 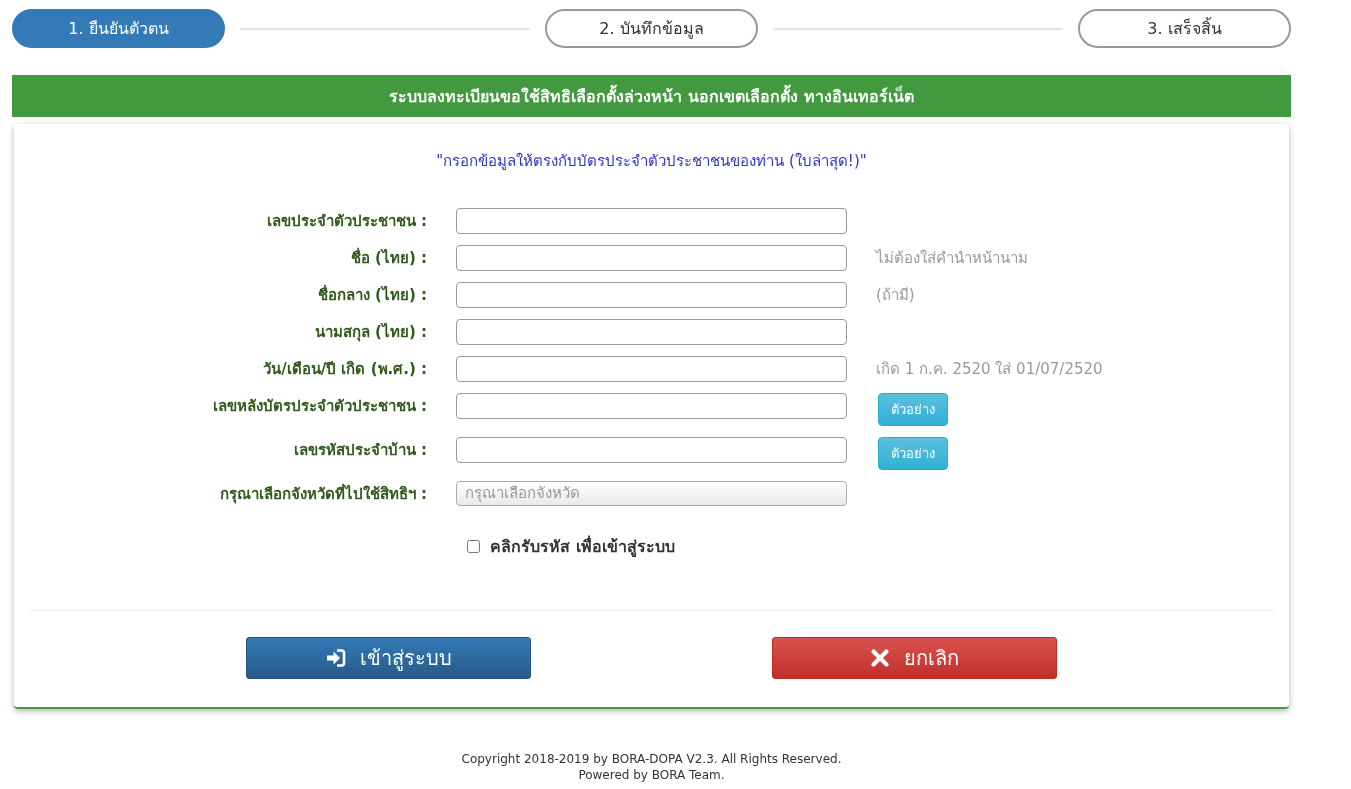 What do you see at coordinates (952, 258) in the screenshot?
I see `hint-text: ไม่ต้องใส่คำนำหน้านาม` at bounding box center [952, 258].